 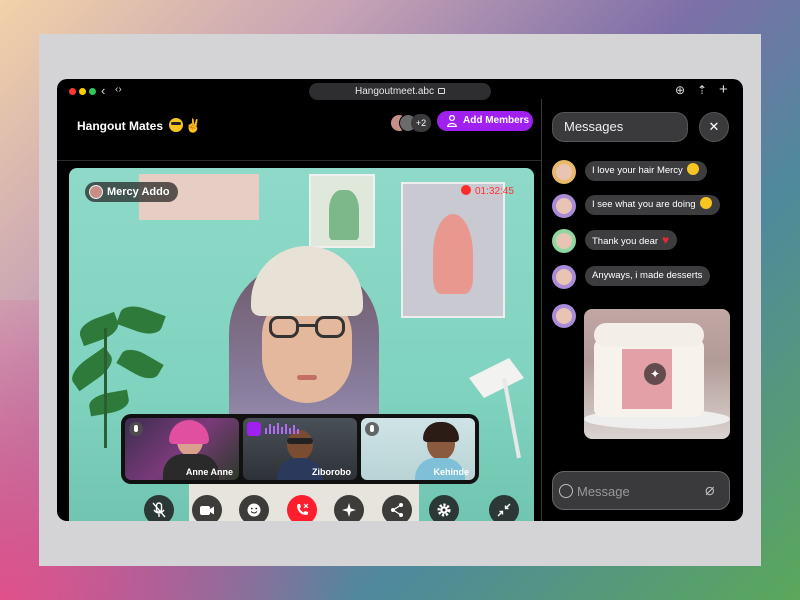 I want to click on message-text: I love your hair Mercy, so click(x=637, y=170).